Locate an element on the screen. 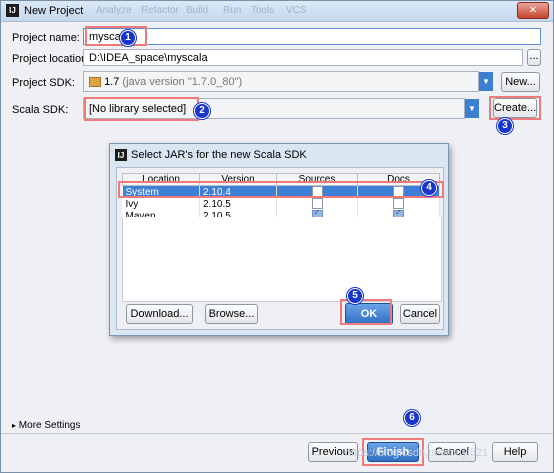  annotation-badge-6: 6 is located at coordinates (412, 418).